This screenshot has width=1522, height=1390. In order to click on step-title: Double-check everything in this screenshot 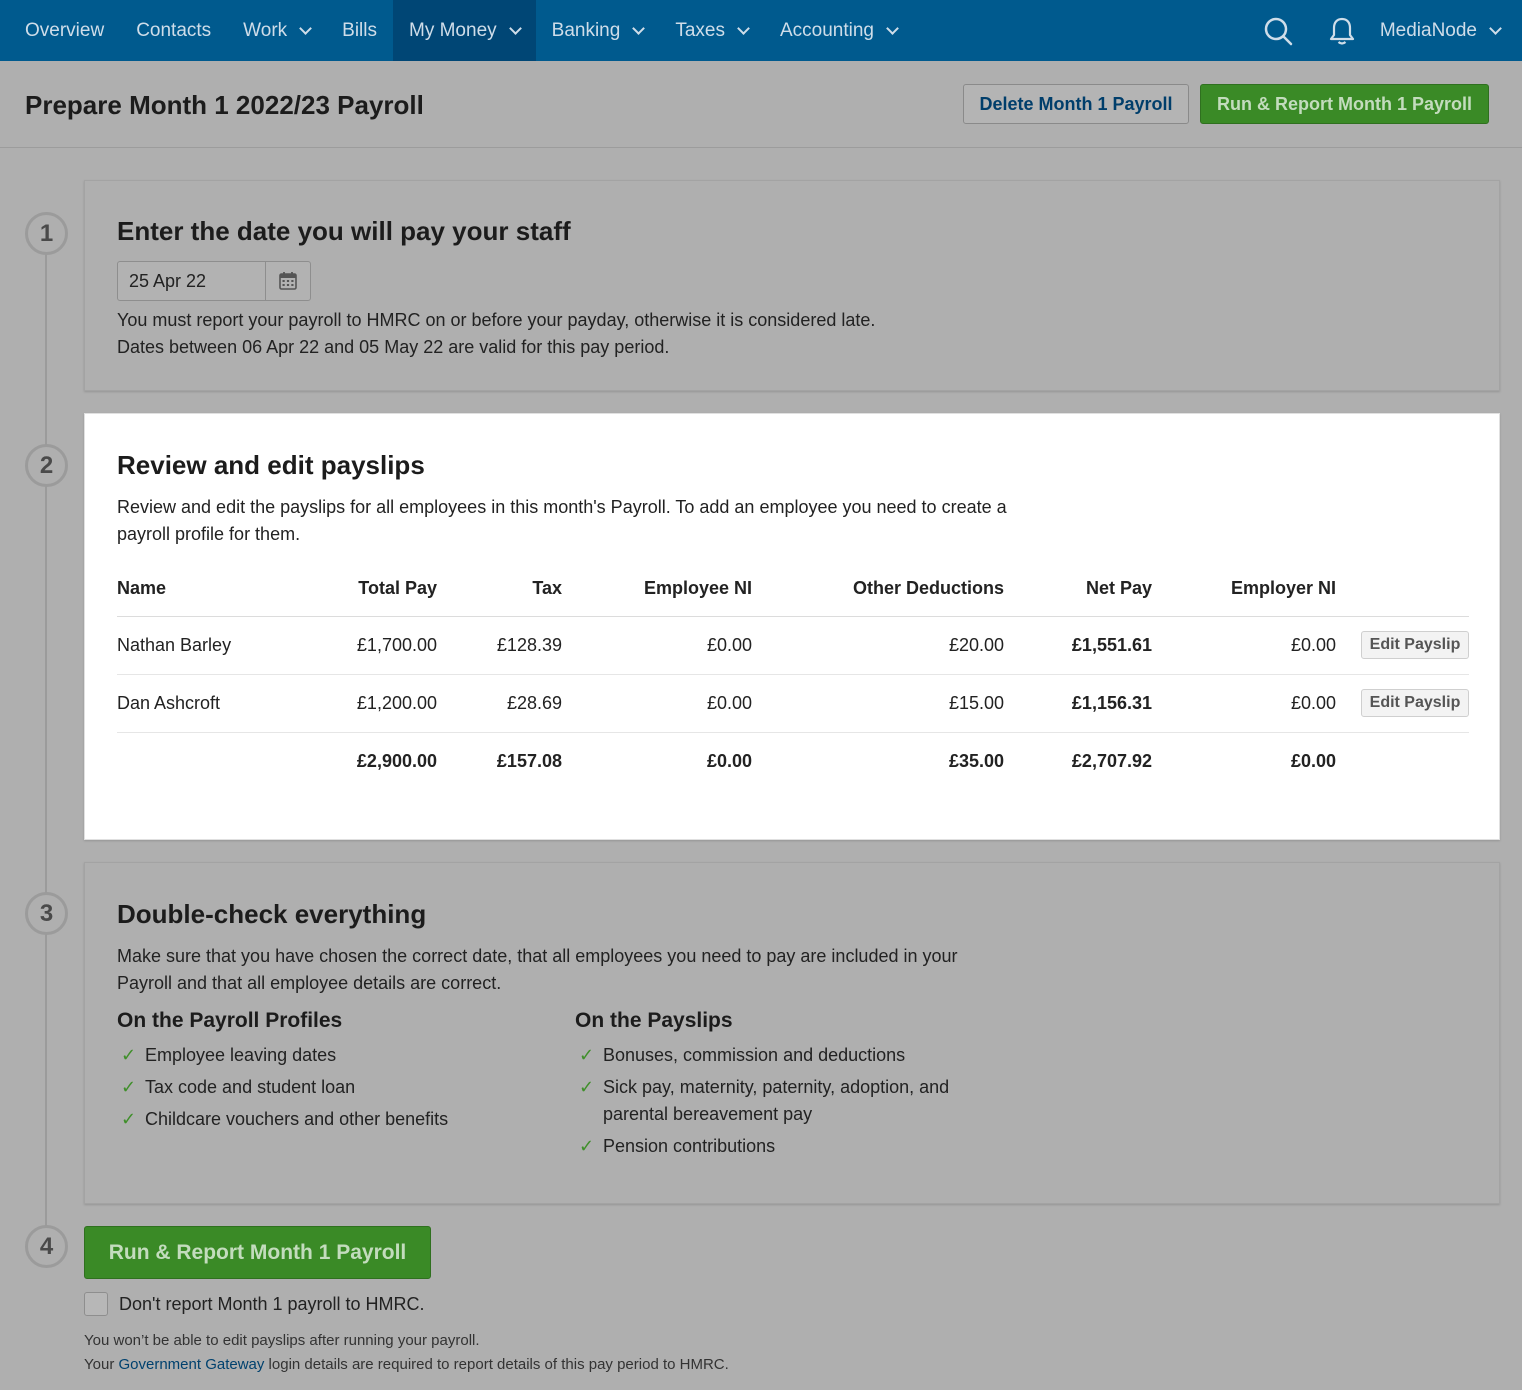, I will do `click(272, 914)`.